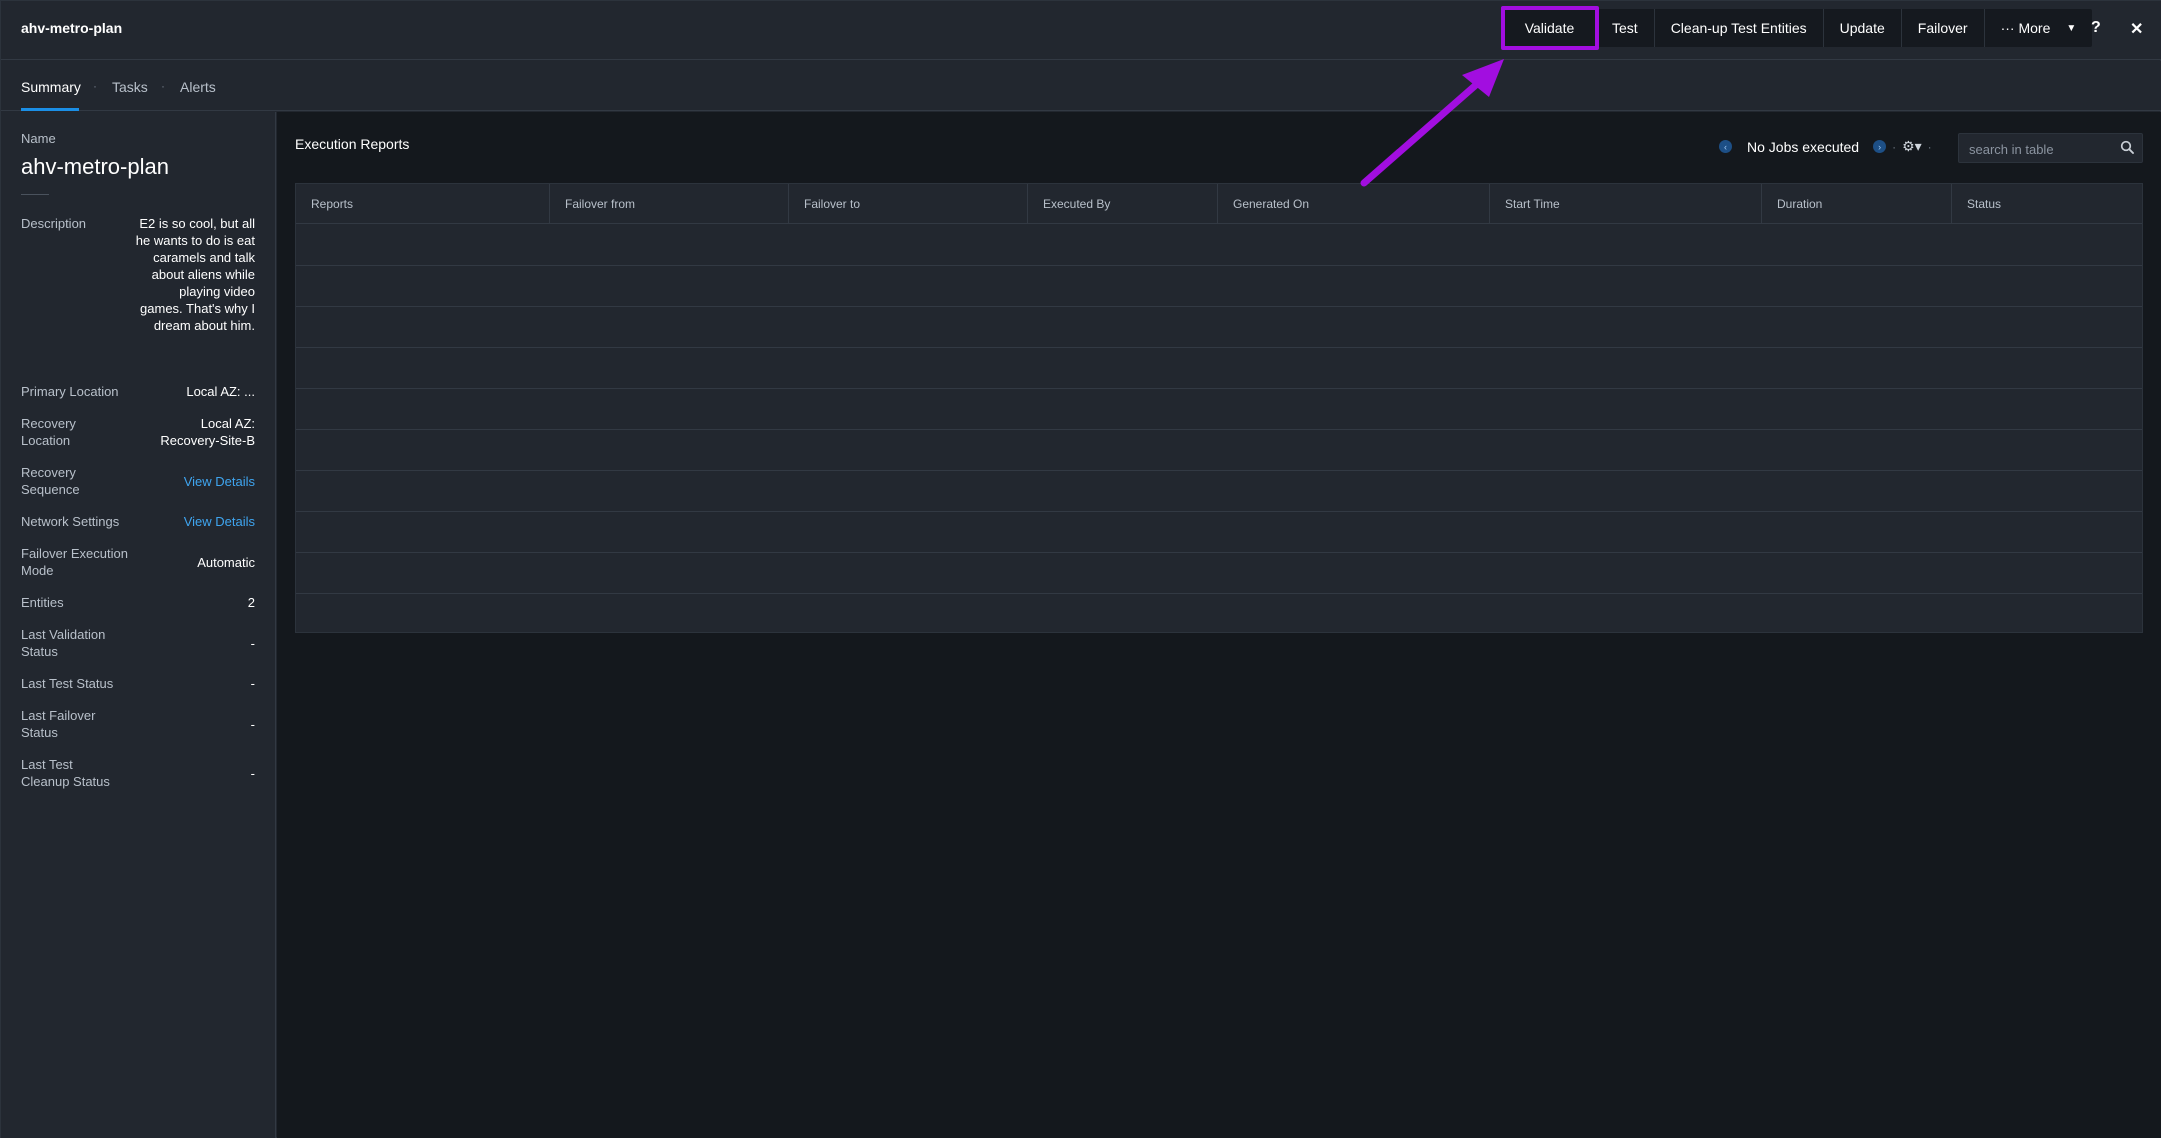  What do you see at coordinates (70, 521) in the screenshot?
I see `network-settings-label: Network Settings` at bounding box center [70, 521].